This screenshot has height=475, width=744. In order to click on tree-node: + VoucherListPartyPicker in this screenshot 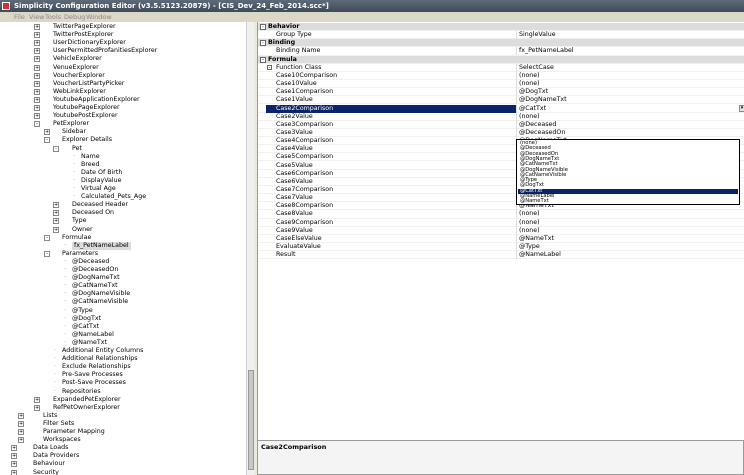, I will do `click(123, 84)`.